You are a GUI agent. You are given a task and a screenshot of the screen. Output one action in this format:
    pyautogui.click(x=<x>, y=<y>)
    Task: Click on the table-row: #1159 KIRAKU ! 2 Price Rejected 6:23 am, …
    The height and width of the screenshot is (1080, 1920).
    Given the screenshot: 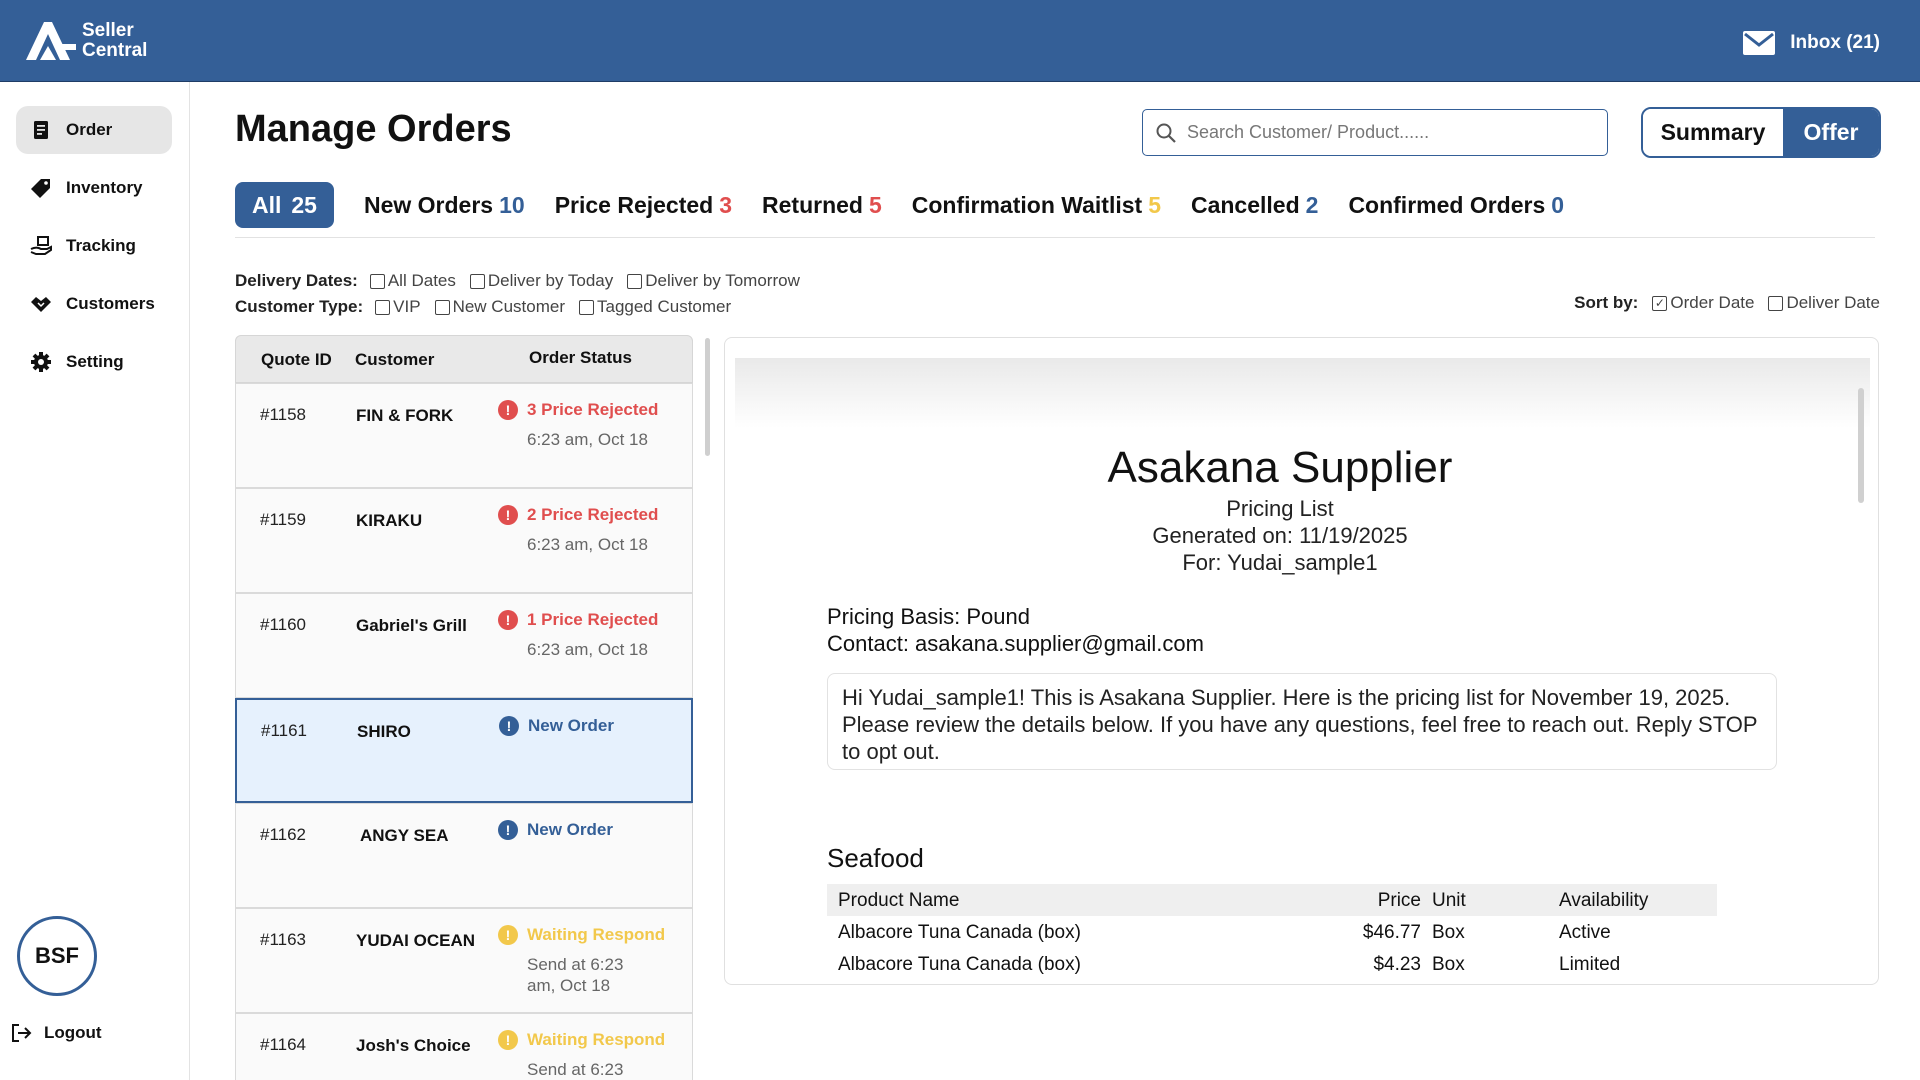 What is the action you would take?
    pyautogui.click(x=464, y=540)
    